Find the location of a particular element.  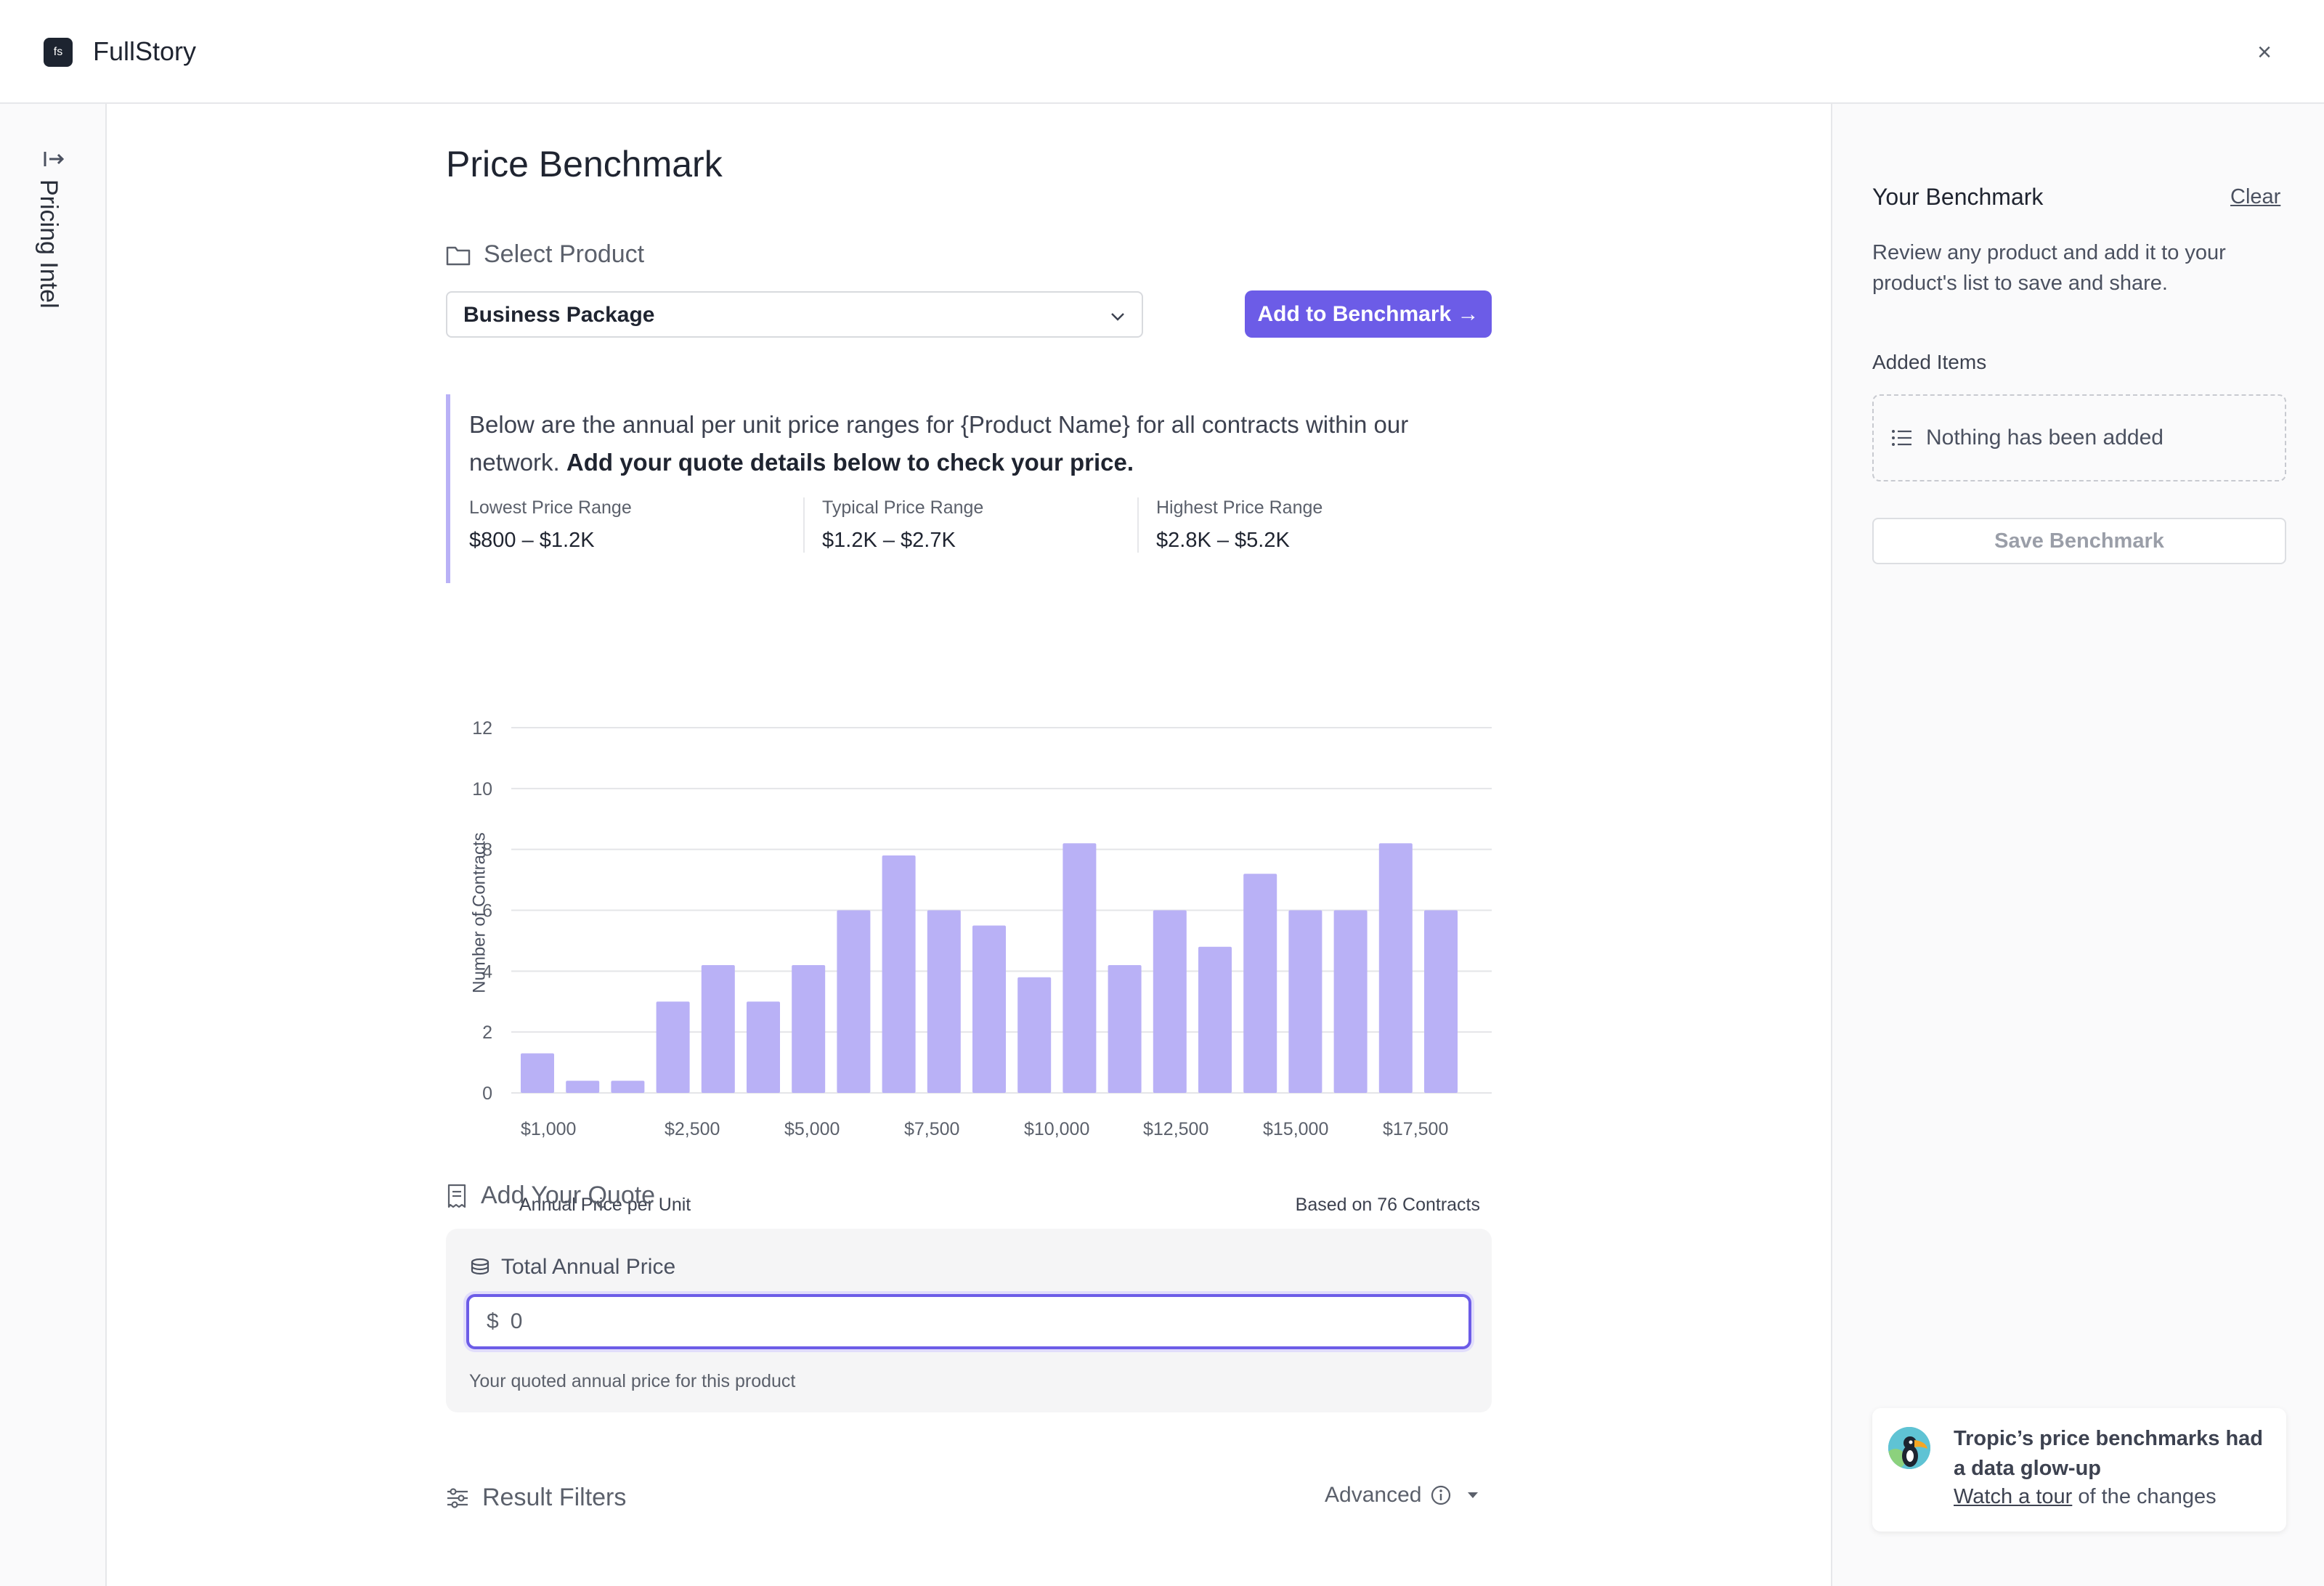

advanced-filters-toggle: Advanced is located at coordinates (1405, 1495).